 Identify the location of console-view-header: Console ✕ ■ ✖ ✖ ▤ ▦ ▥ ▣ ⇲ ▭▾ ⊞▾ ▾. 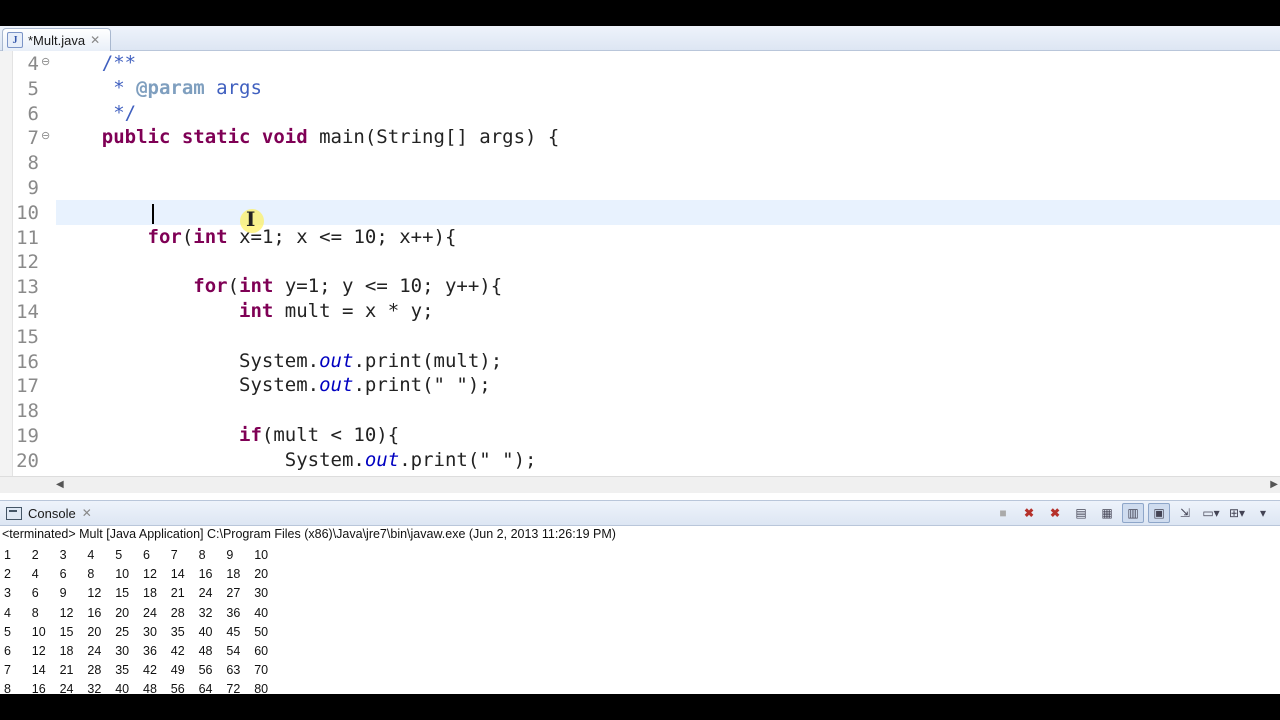
(640, 513).